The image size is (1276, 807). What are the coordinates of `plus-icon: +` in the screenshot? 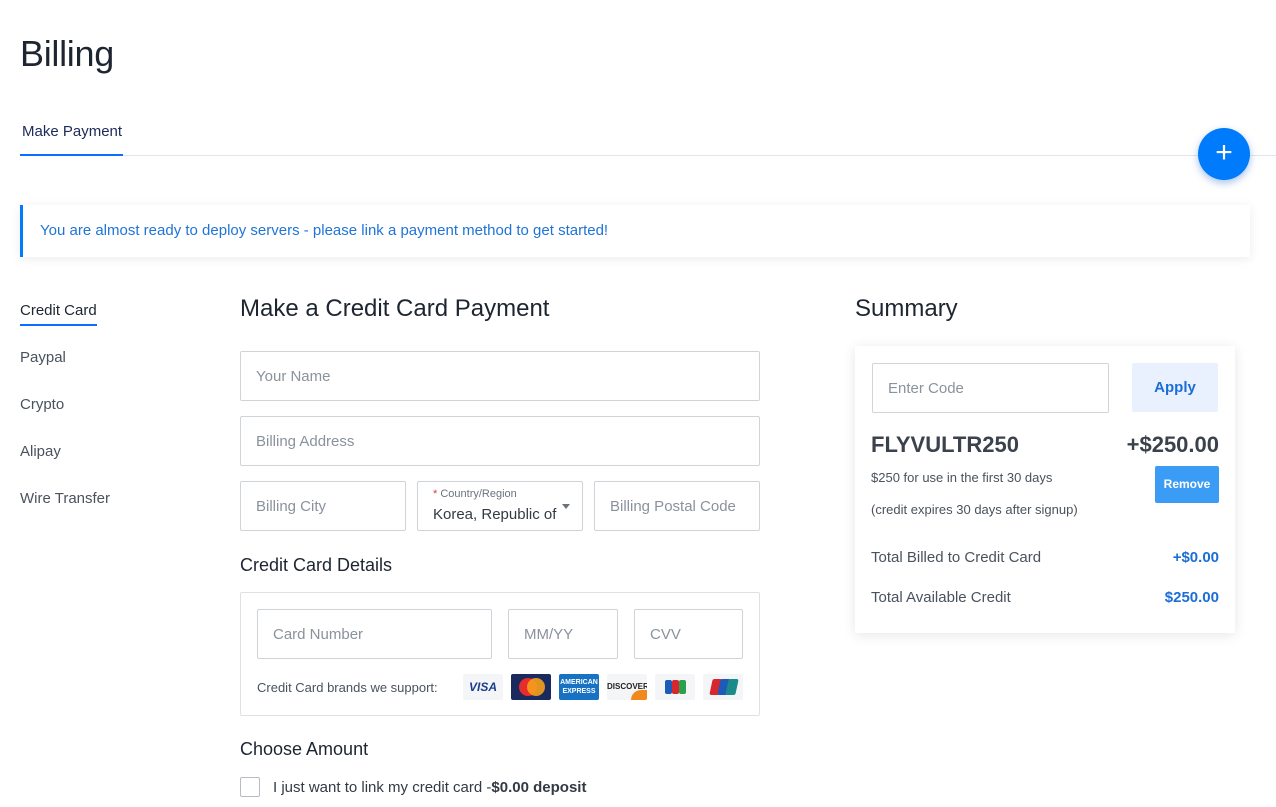 It's located at (1224, 152).